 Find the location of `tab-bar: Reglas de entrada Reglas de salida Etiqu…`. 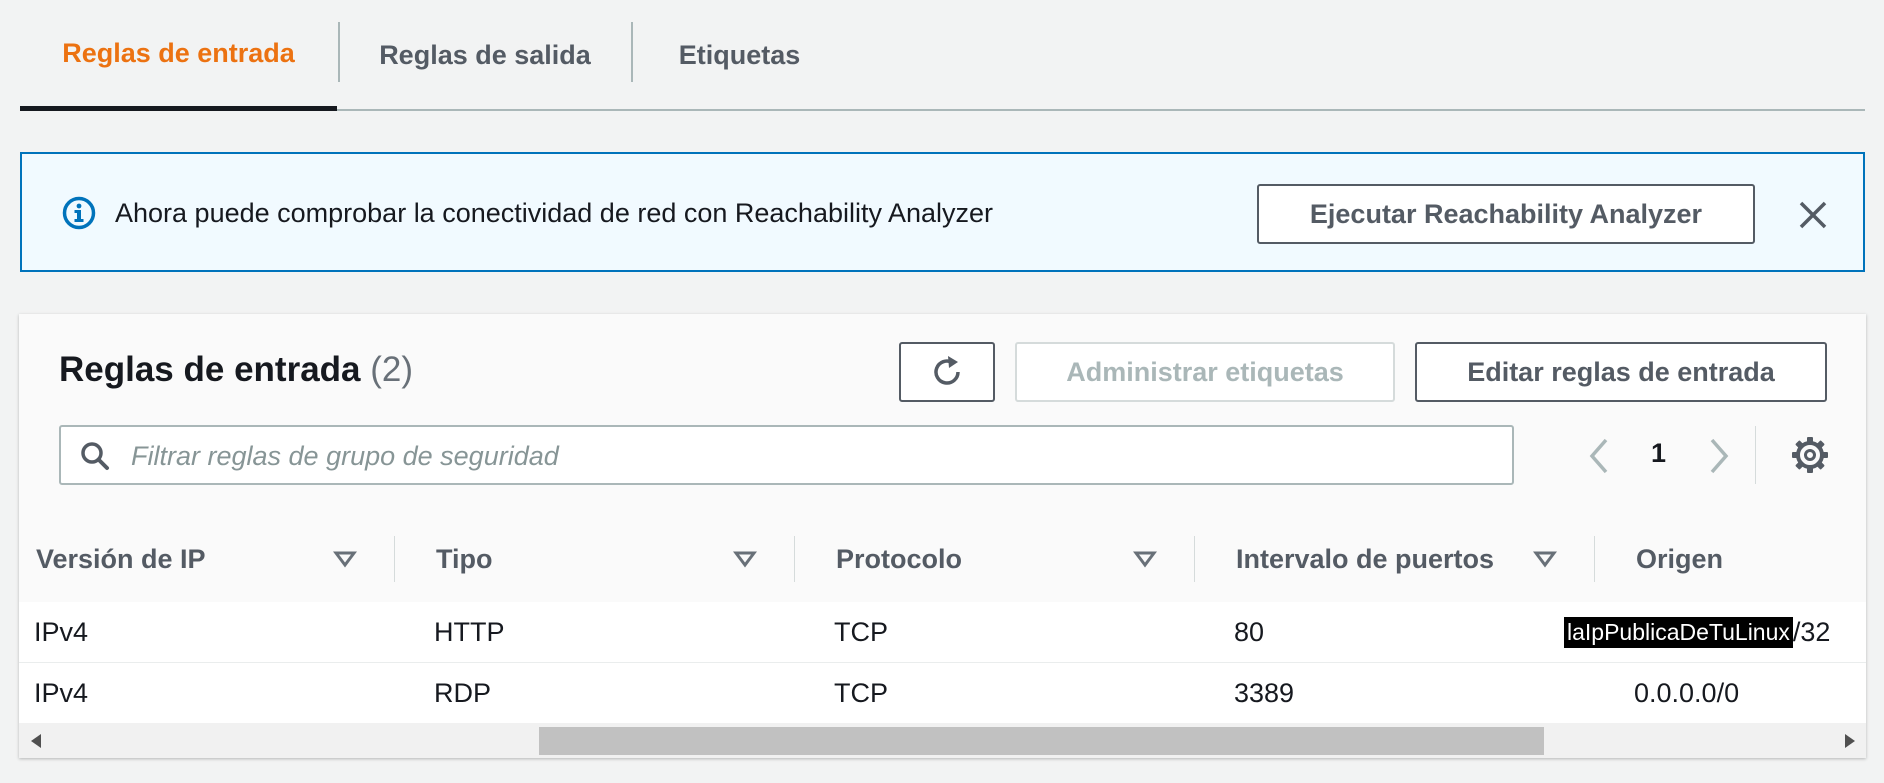

tab-bar: Reglas de entrada Reglas de salida Etiqu… is located at coordinates (942, 55).